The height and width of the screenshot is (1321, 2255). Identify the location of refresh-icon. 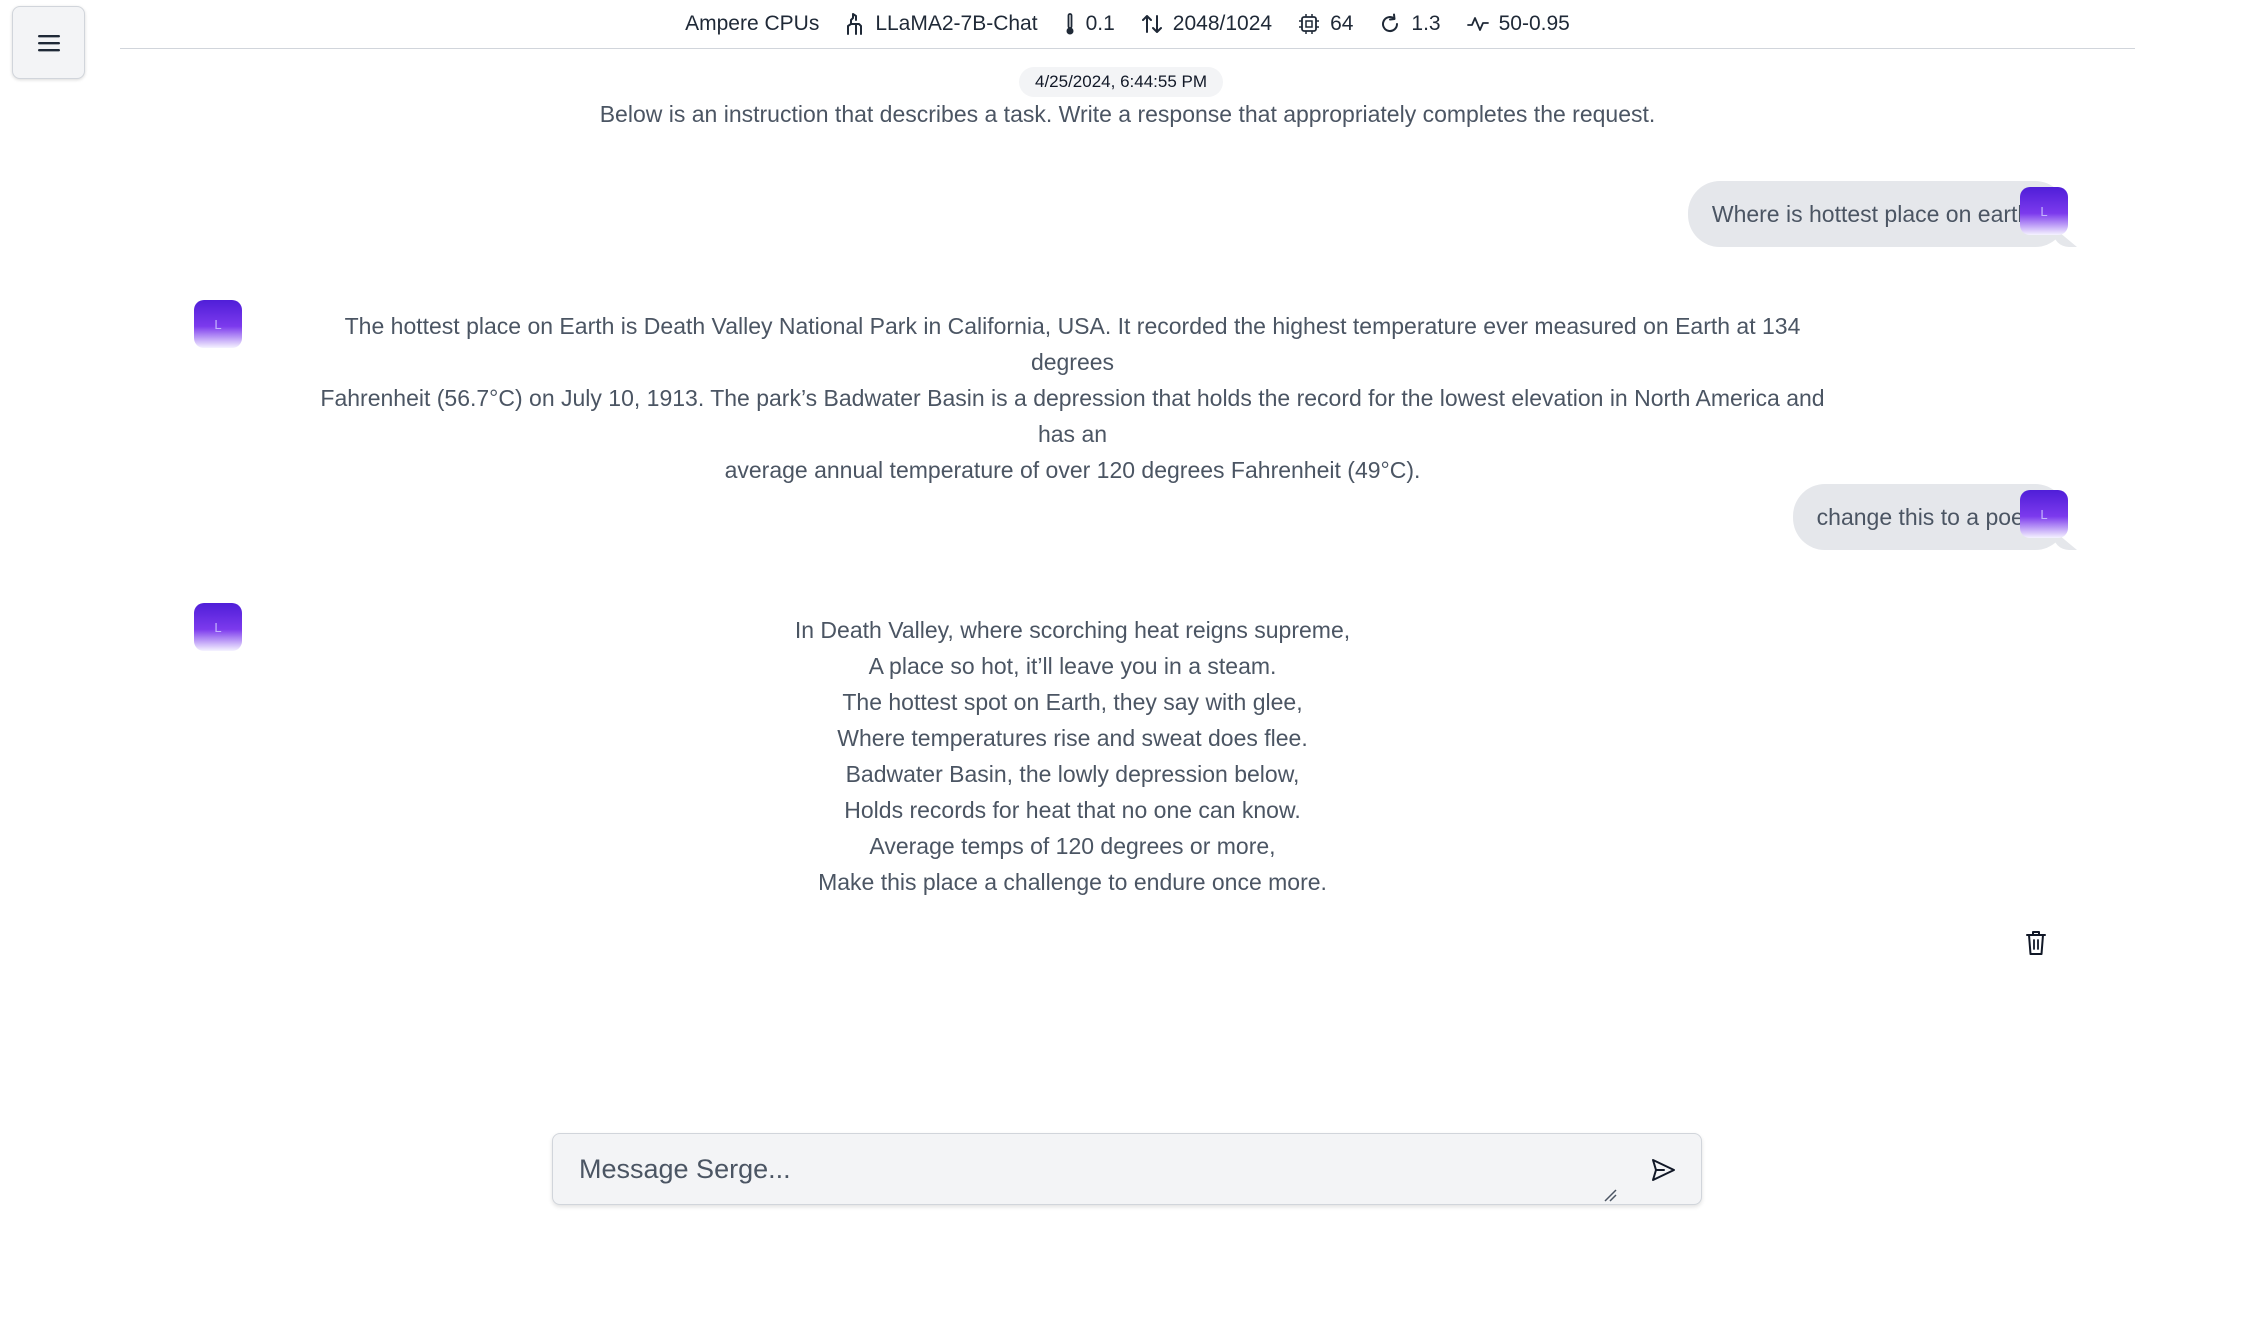
(1390, 23).